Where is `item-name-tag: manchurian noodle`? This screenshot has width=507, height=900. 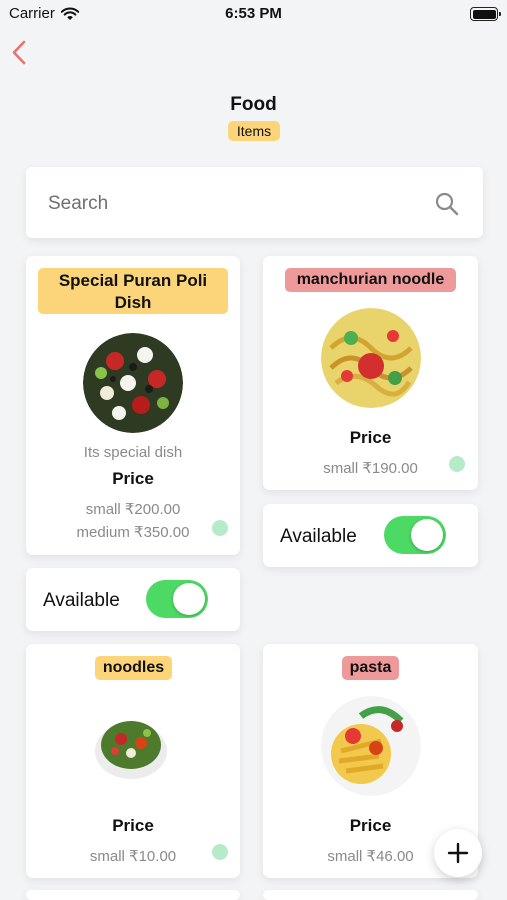
item-name-tag: manchurian noodle is located at coordinates (370, 280).